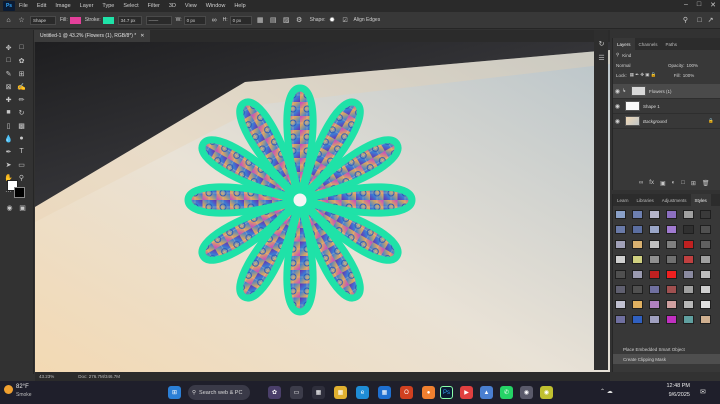 Image resolution: width=720 pixels, height=404 pixels. I want to click on history-panel-icon: ↻, so click(601, 43).